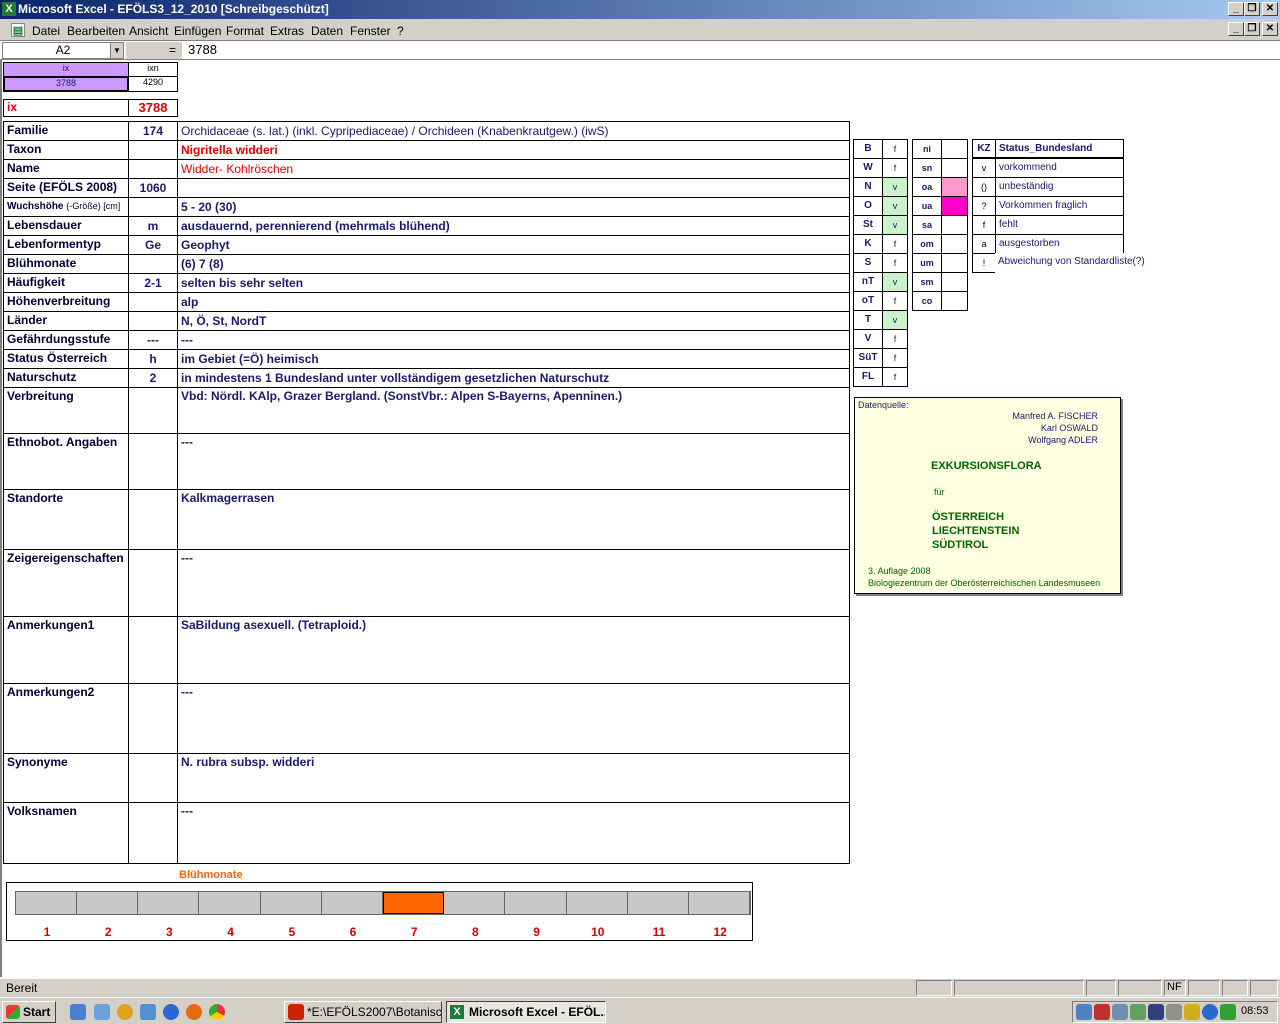 The width and height of the screenshot is (1280, 1024). Describe the element at coordinates (66, 359) in the screenshot. I see `row-label: Status Österreich` at that location.